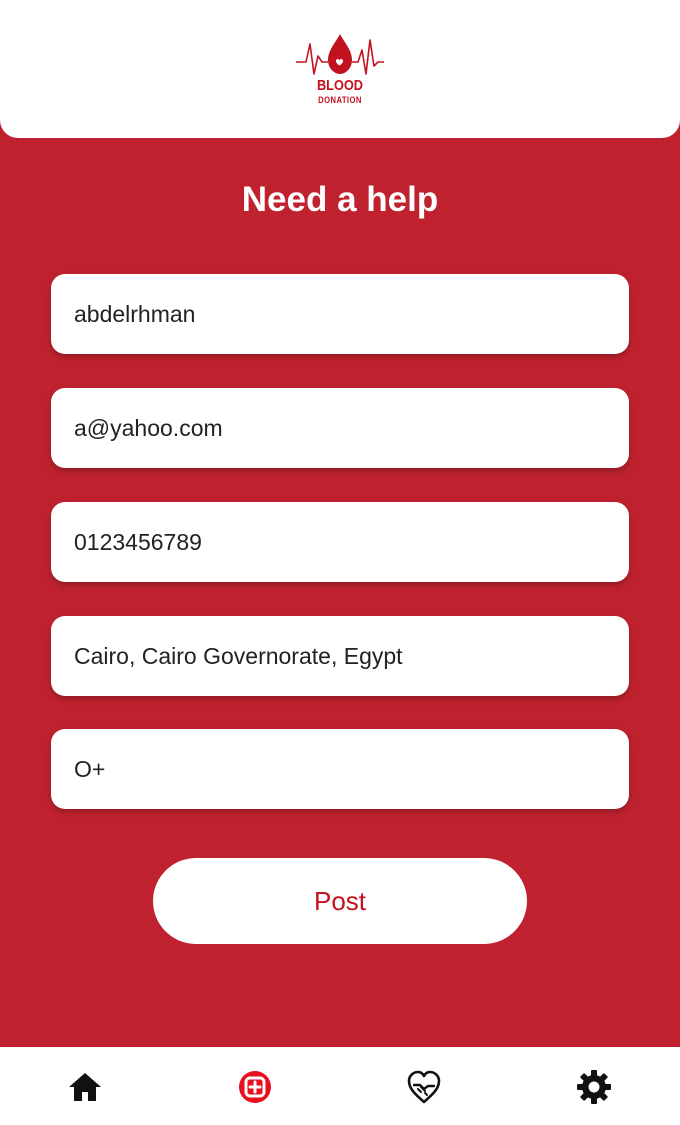 Image resolution: width=680 pixels, height=1125 pixels. I want to click on phone-field, so click(340, 542).